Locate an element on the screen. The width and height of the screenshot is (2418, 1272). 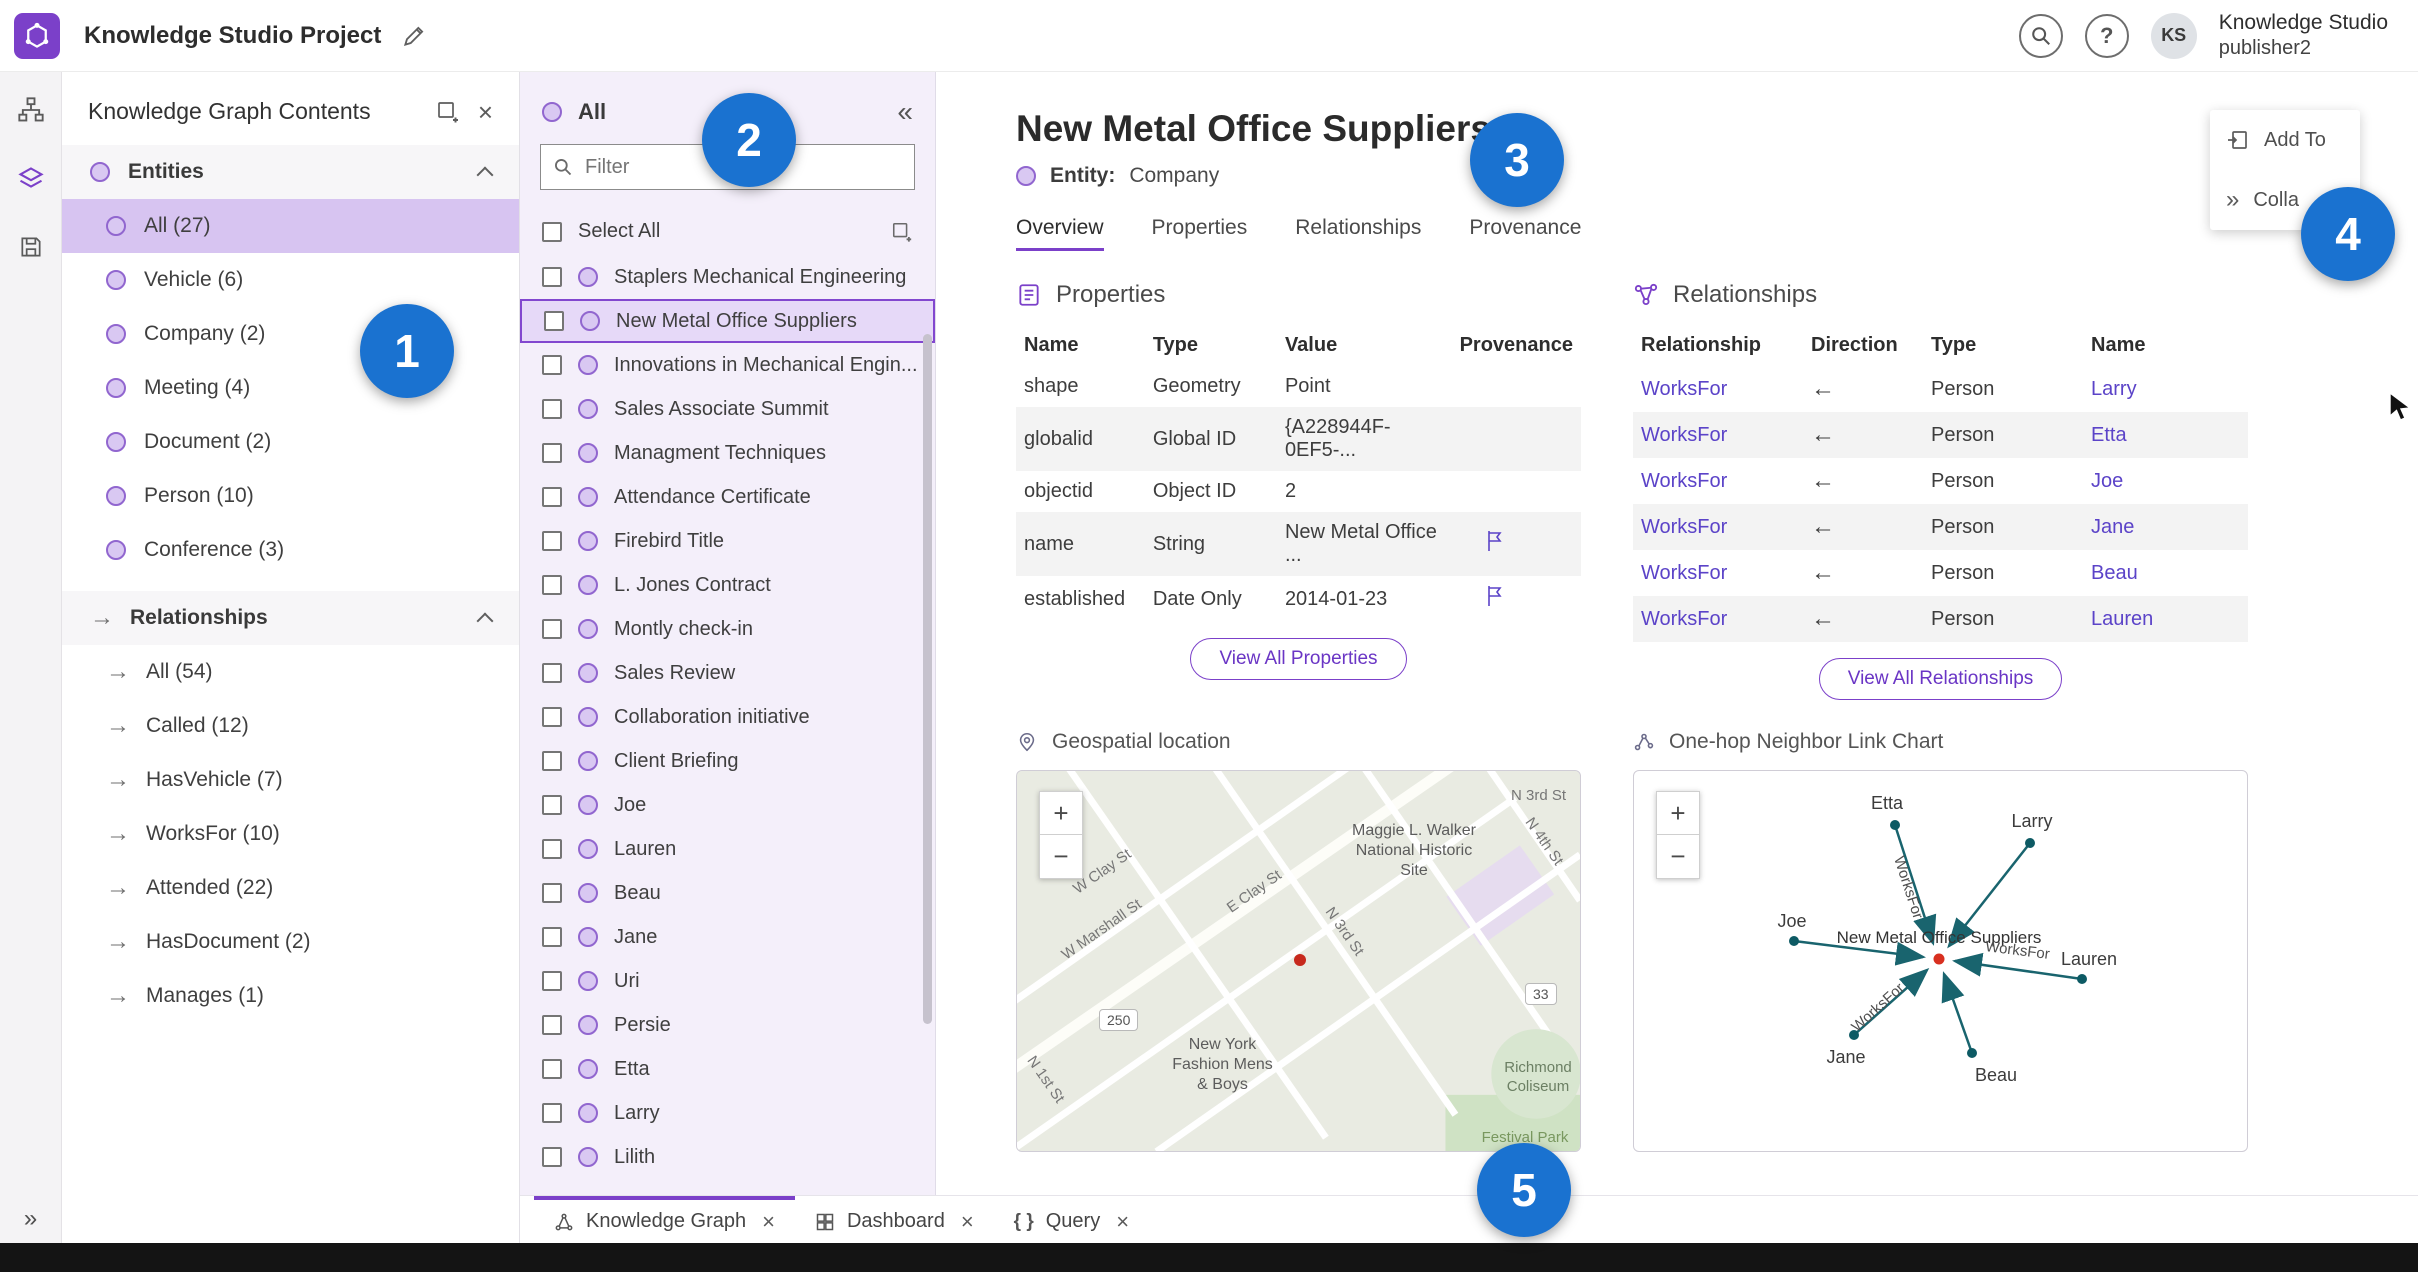
entity-filter-document: Document (2) is located at coordinates (290, 442).